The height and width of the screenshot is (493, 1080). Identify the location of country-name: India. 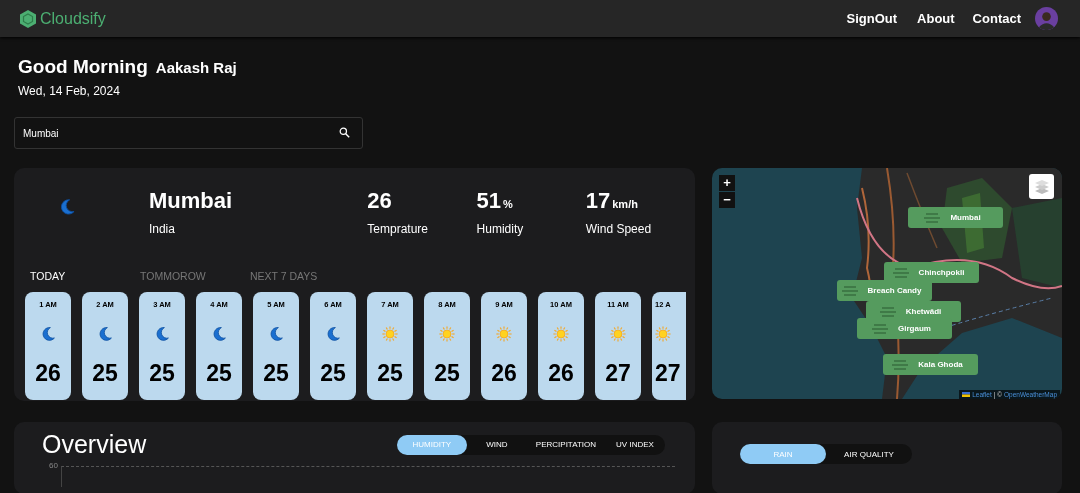
(162, 229).